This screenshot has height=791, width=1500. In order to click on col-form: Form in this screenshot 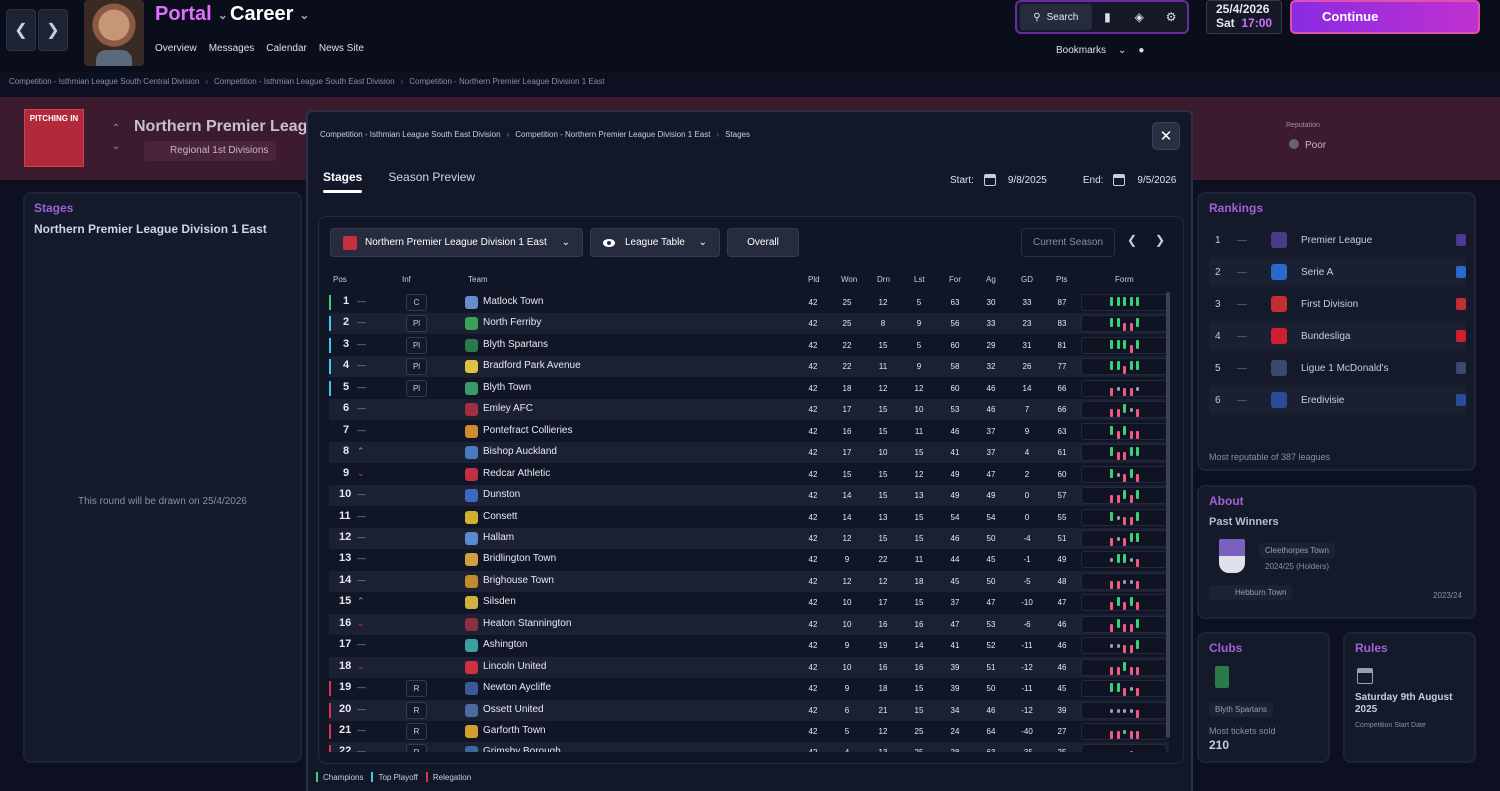, I will do `click(1124, 279)`.